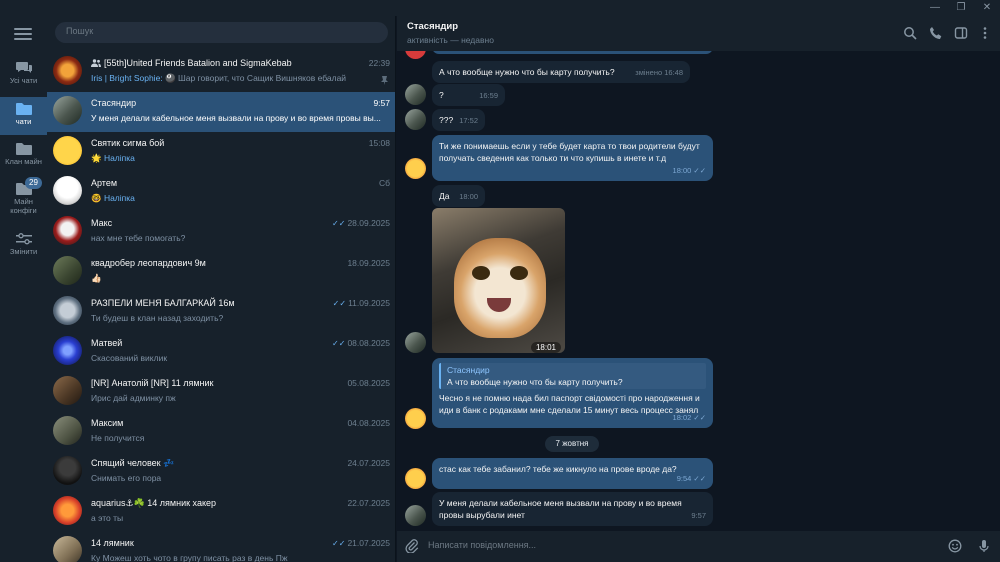 The image size is (1000, 562). What do you see at coordinates (96, 63) in the screenshot?
I see `group-icon` at bounding box center [96, 63].